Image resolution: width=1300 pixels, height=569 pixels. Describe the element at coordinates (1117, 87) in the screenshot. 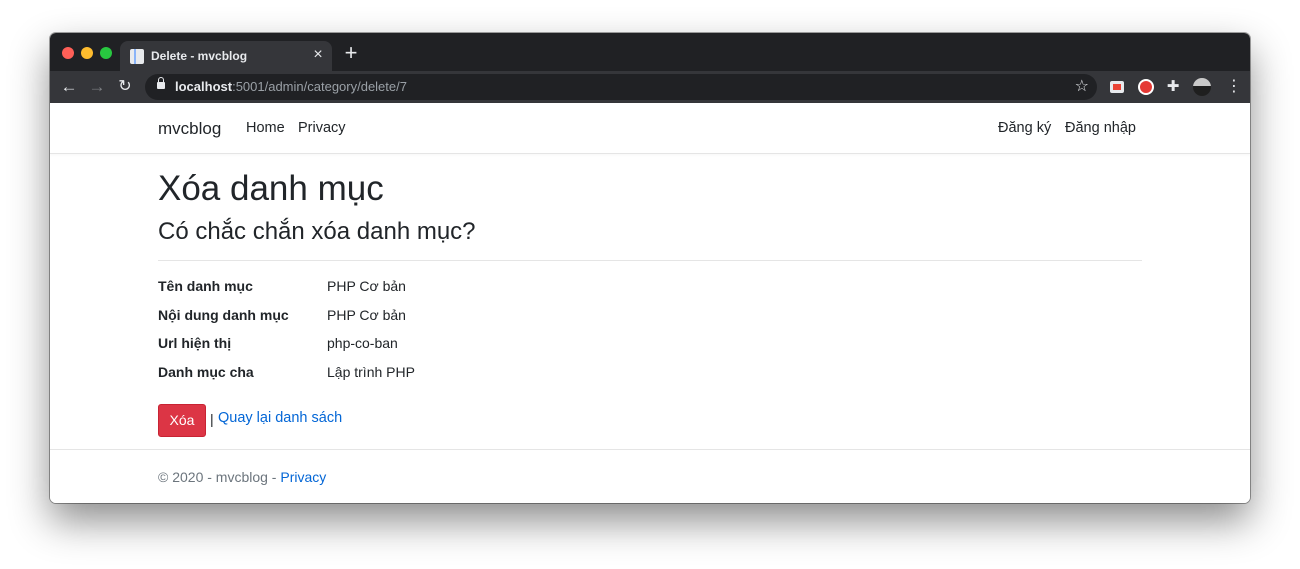

I see `cast-extension-icon` at that location.